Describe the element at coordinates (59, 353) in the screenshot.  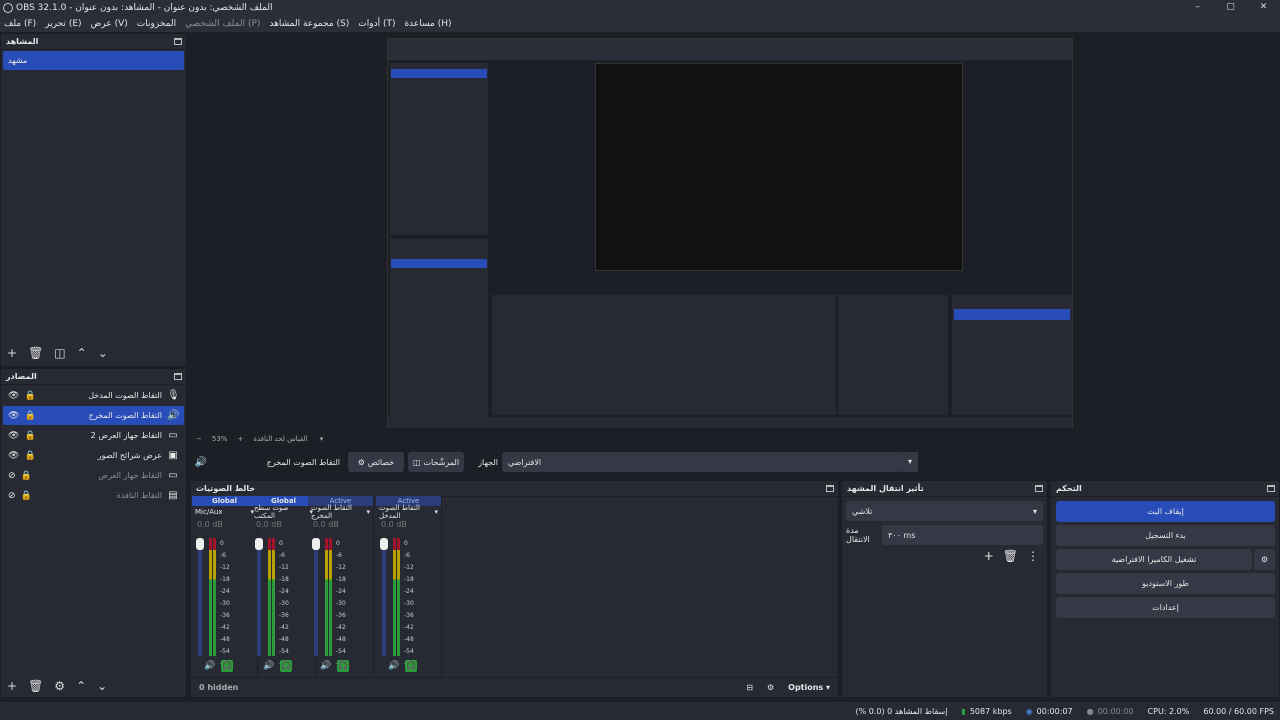
I see `filter-icon: ◫` at that location.